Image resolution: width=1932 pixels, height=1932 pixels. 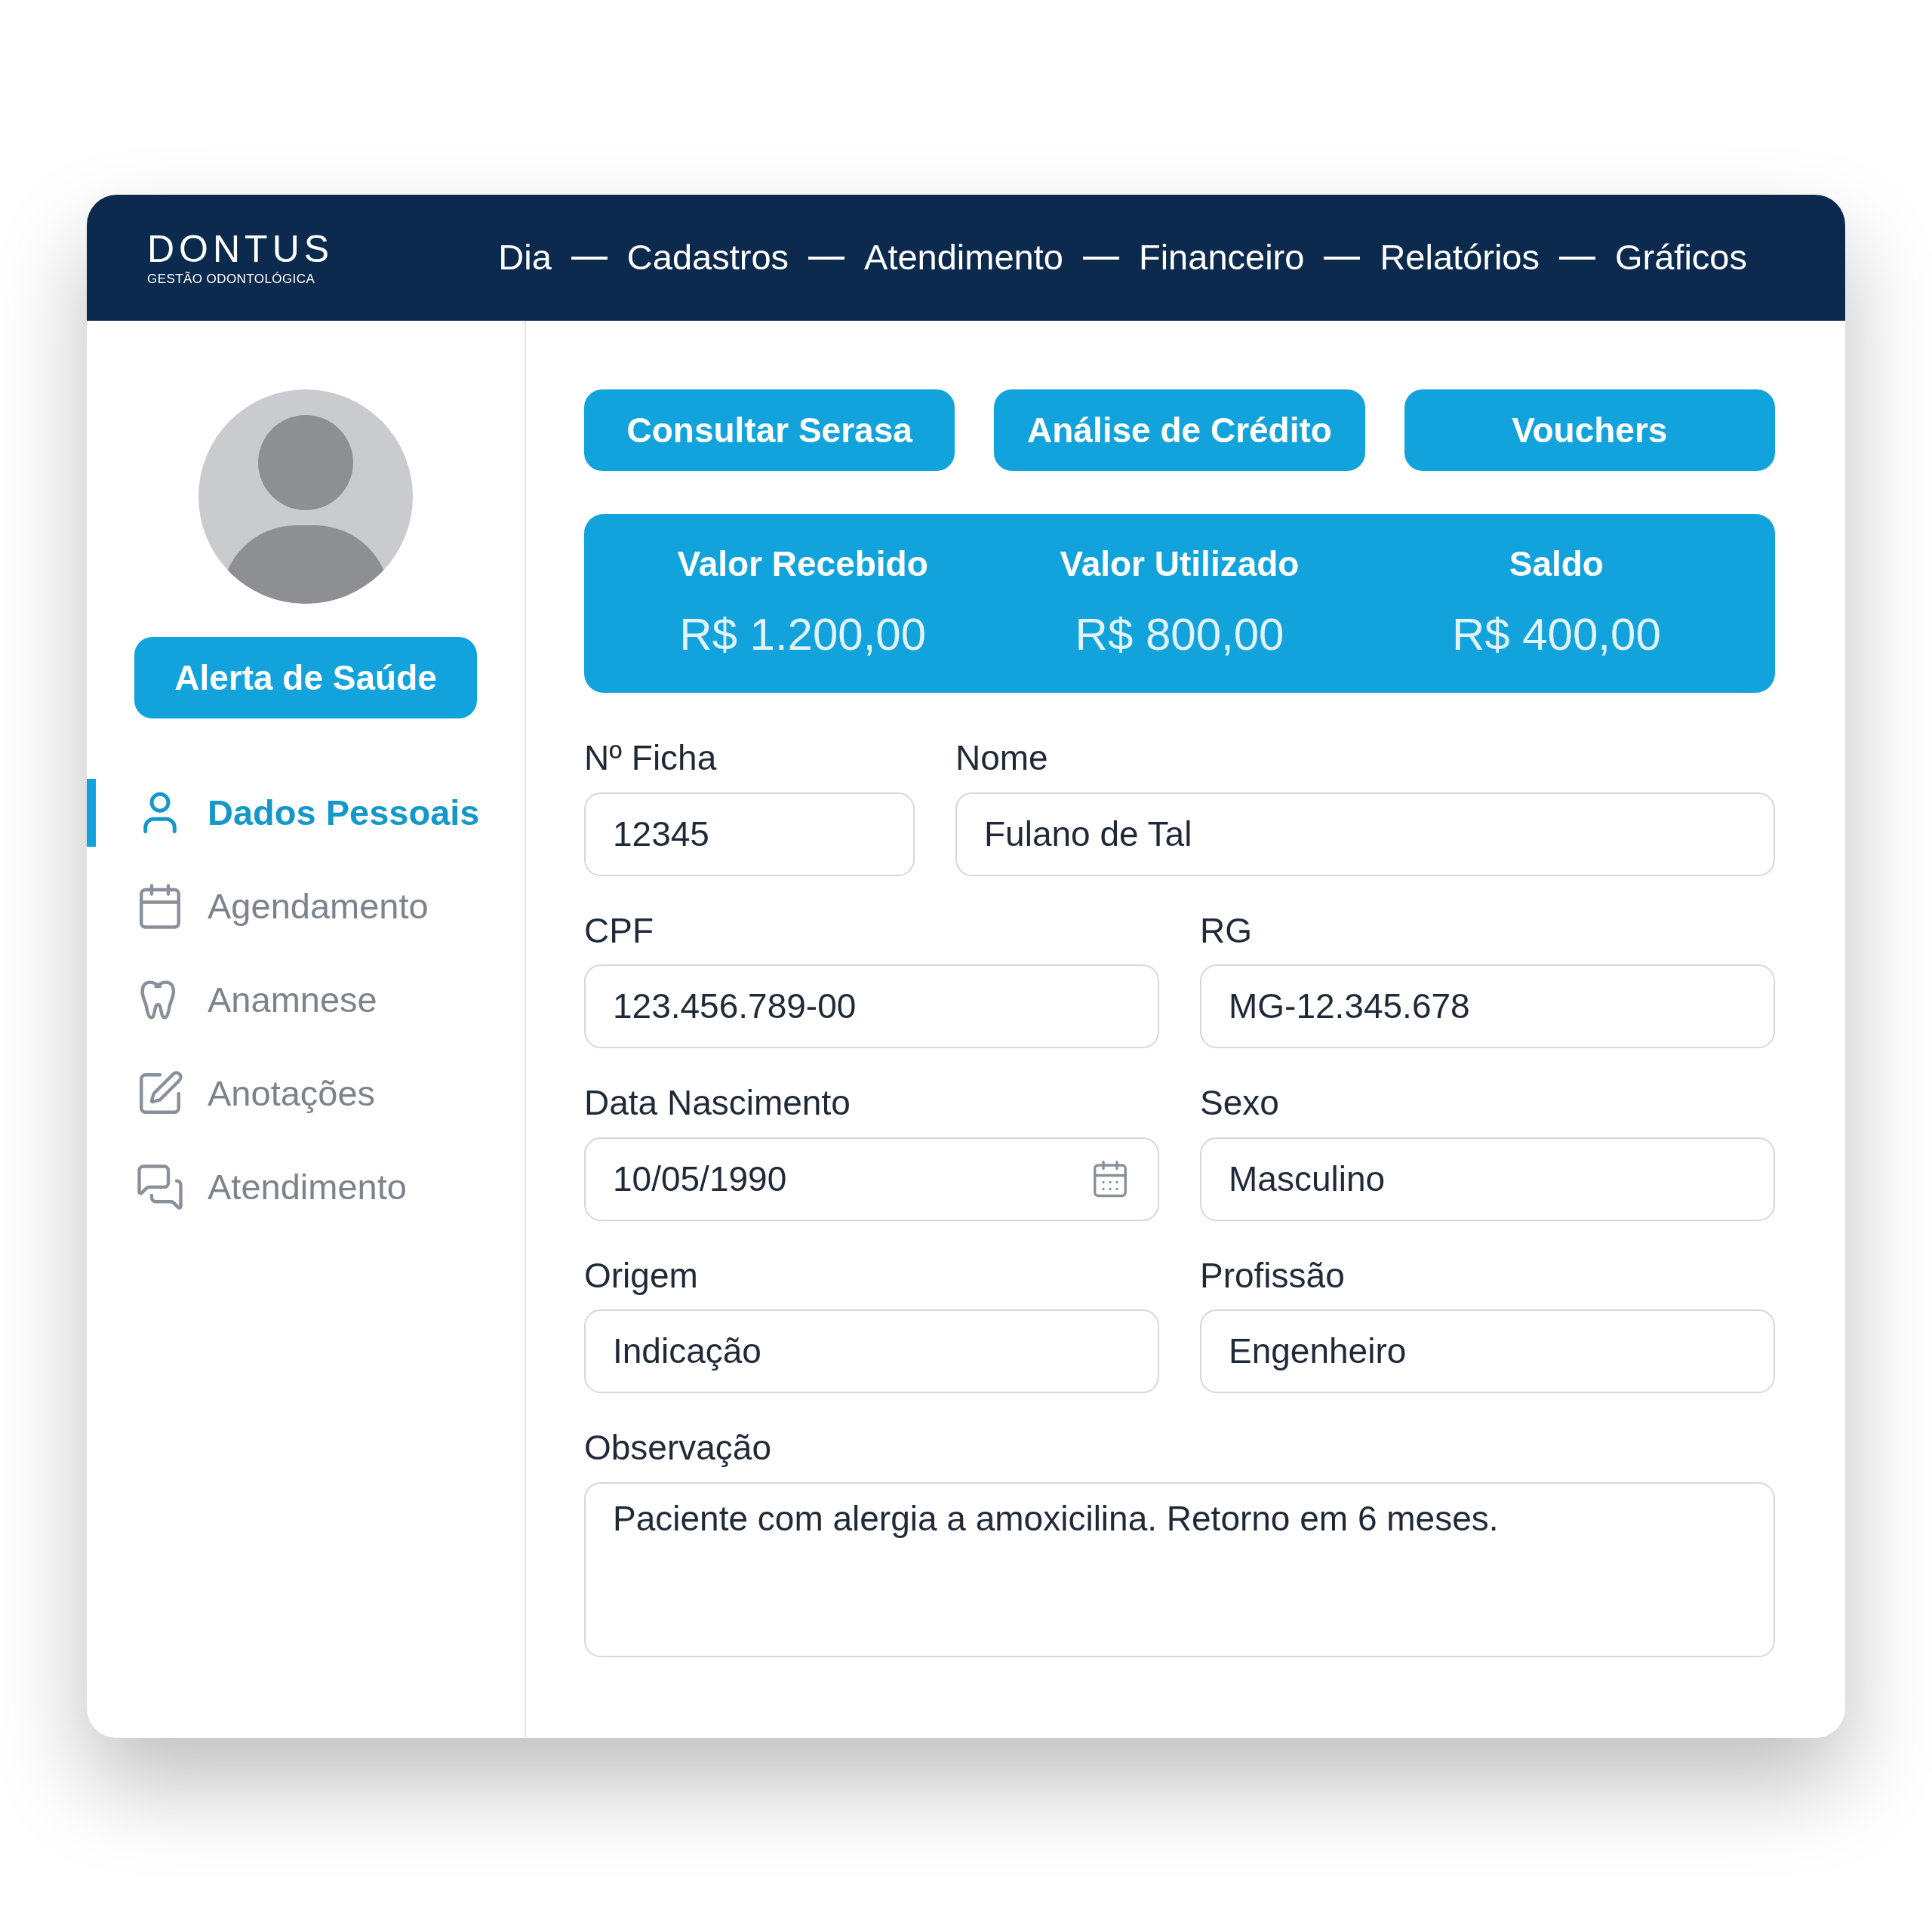 I want to click on date-field: 10/05/1990, so click(x=871, y=1179).